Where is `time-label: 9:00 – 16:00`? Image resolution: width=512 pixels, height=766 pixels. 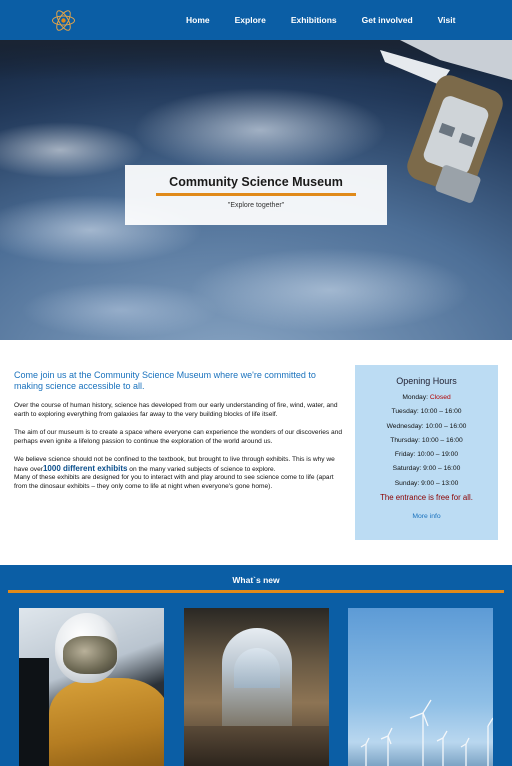 time-label: 9:00 – 16:00 is located at coordinates (442, 469).